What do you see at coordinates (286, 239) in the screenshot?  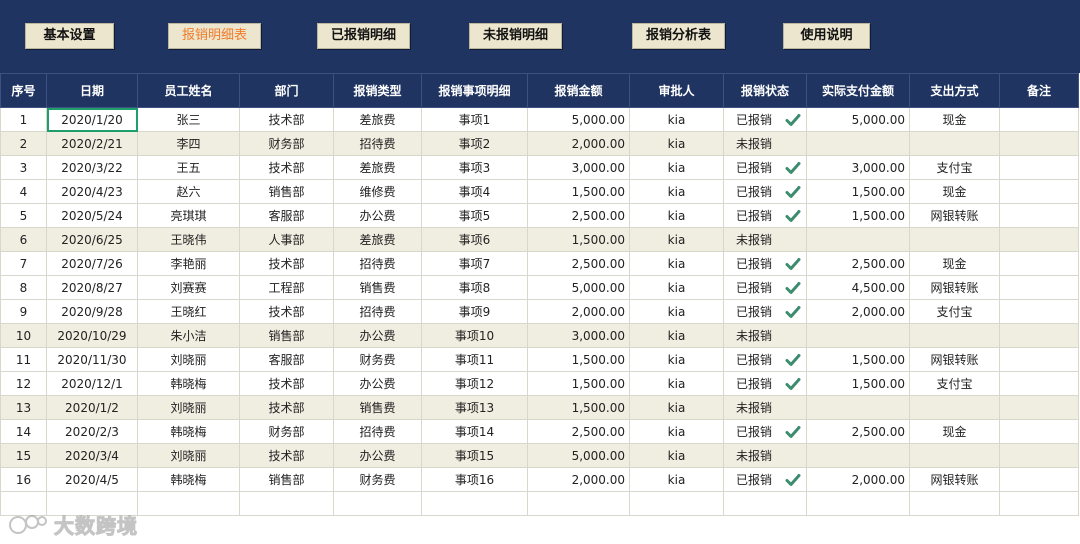 I see `cell-department: 人事部` at bounding box center [286, 239].